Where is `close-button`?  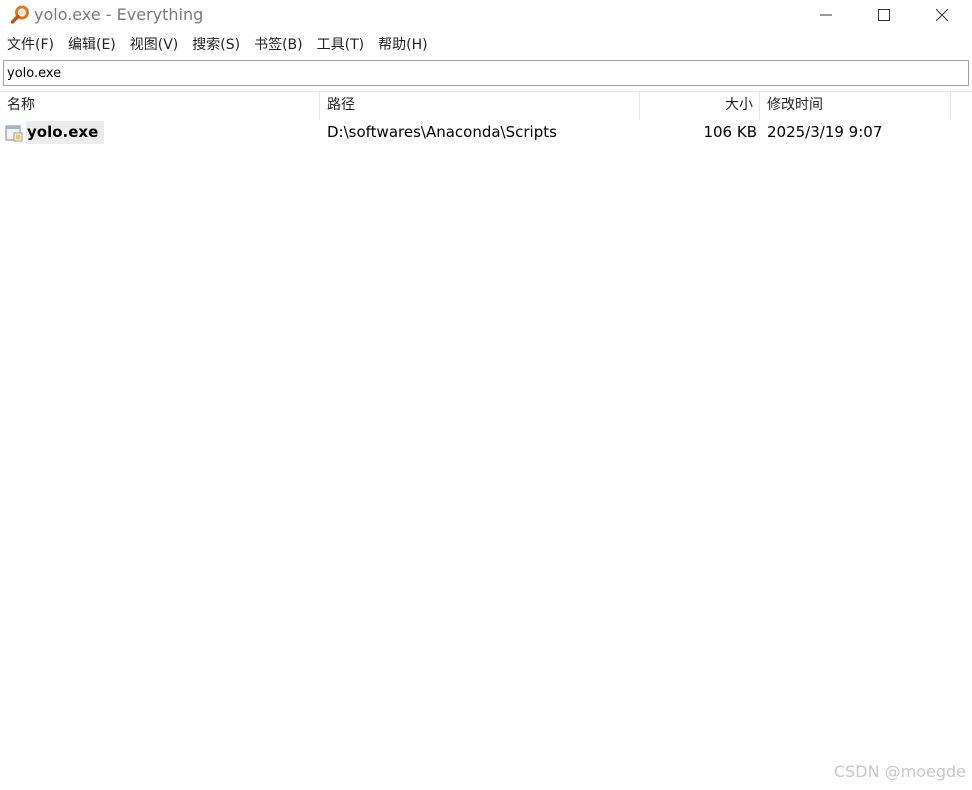
close-button is located at coordinates (942, 15).